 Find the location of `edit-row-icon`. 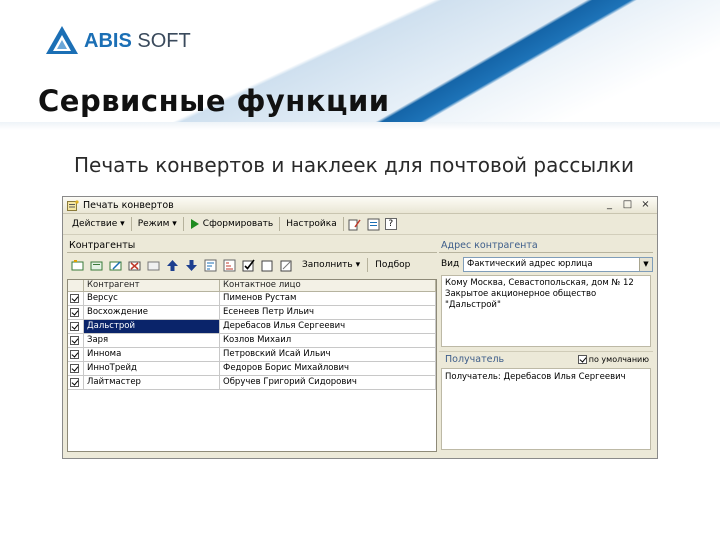

edit-row-icon is located at coordinates (115, 265).